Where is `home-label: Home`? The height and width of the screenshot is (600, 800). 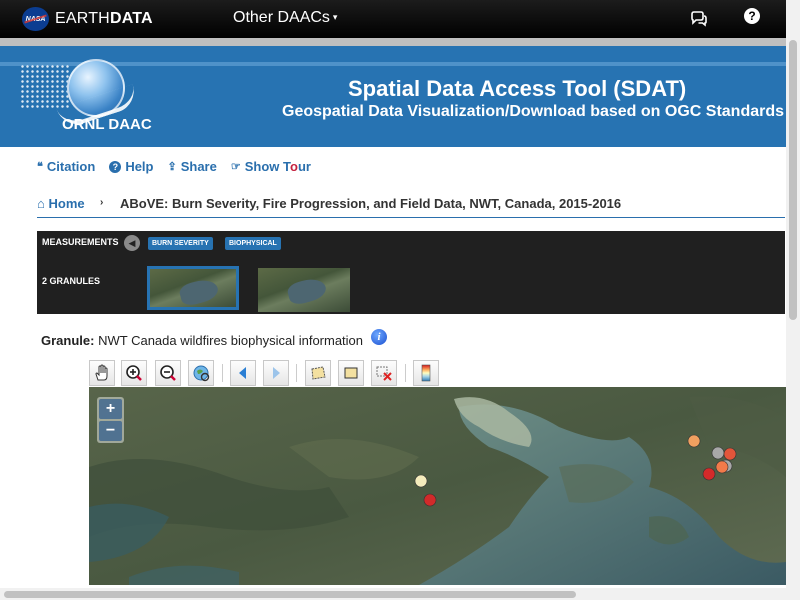 home-label: Home is located at coordinates (66, 203).